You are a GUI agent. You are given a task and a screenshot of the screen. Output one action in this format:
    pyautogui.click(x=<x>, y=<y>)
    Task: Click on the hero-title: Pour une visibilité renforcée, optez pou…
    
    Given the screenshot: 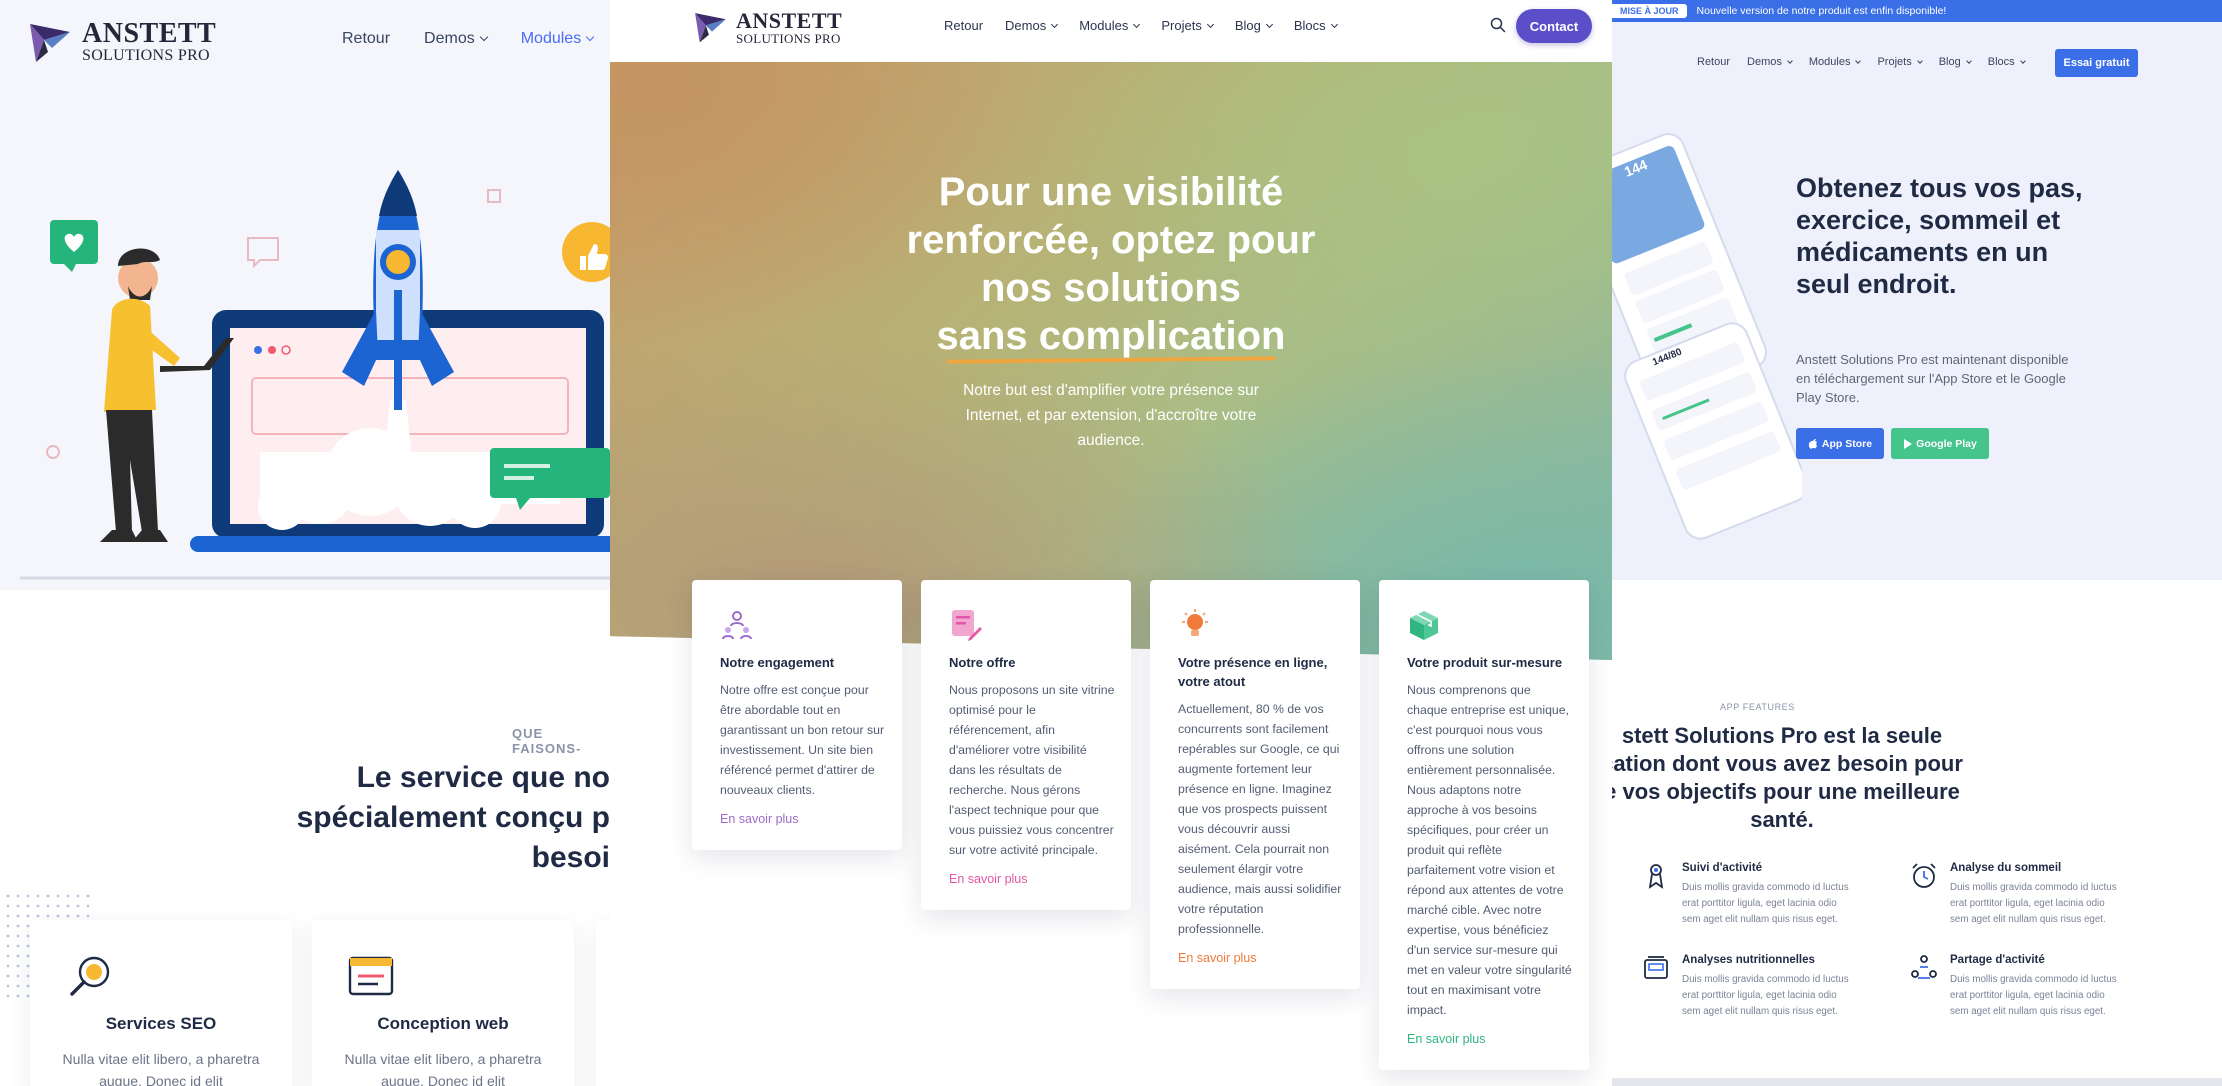 What is the action you would take?
    pyautogui.click(x=1111, y=264)
    